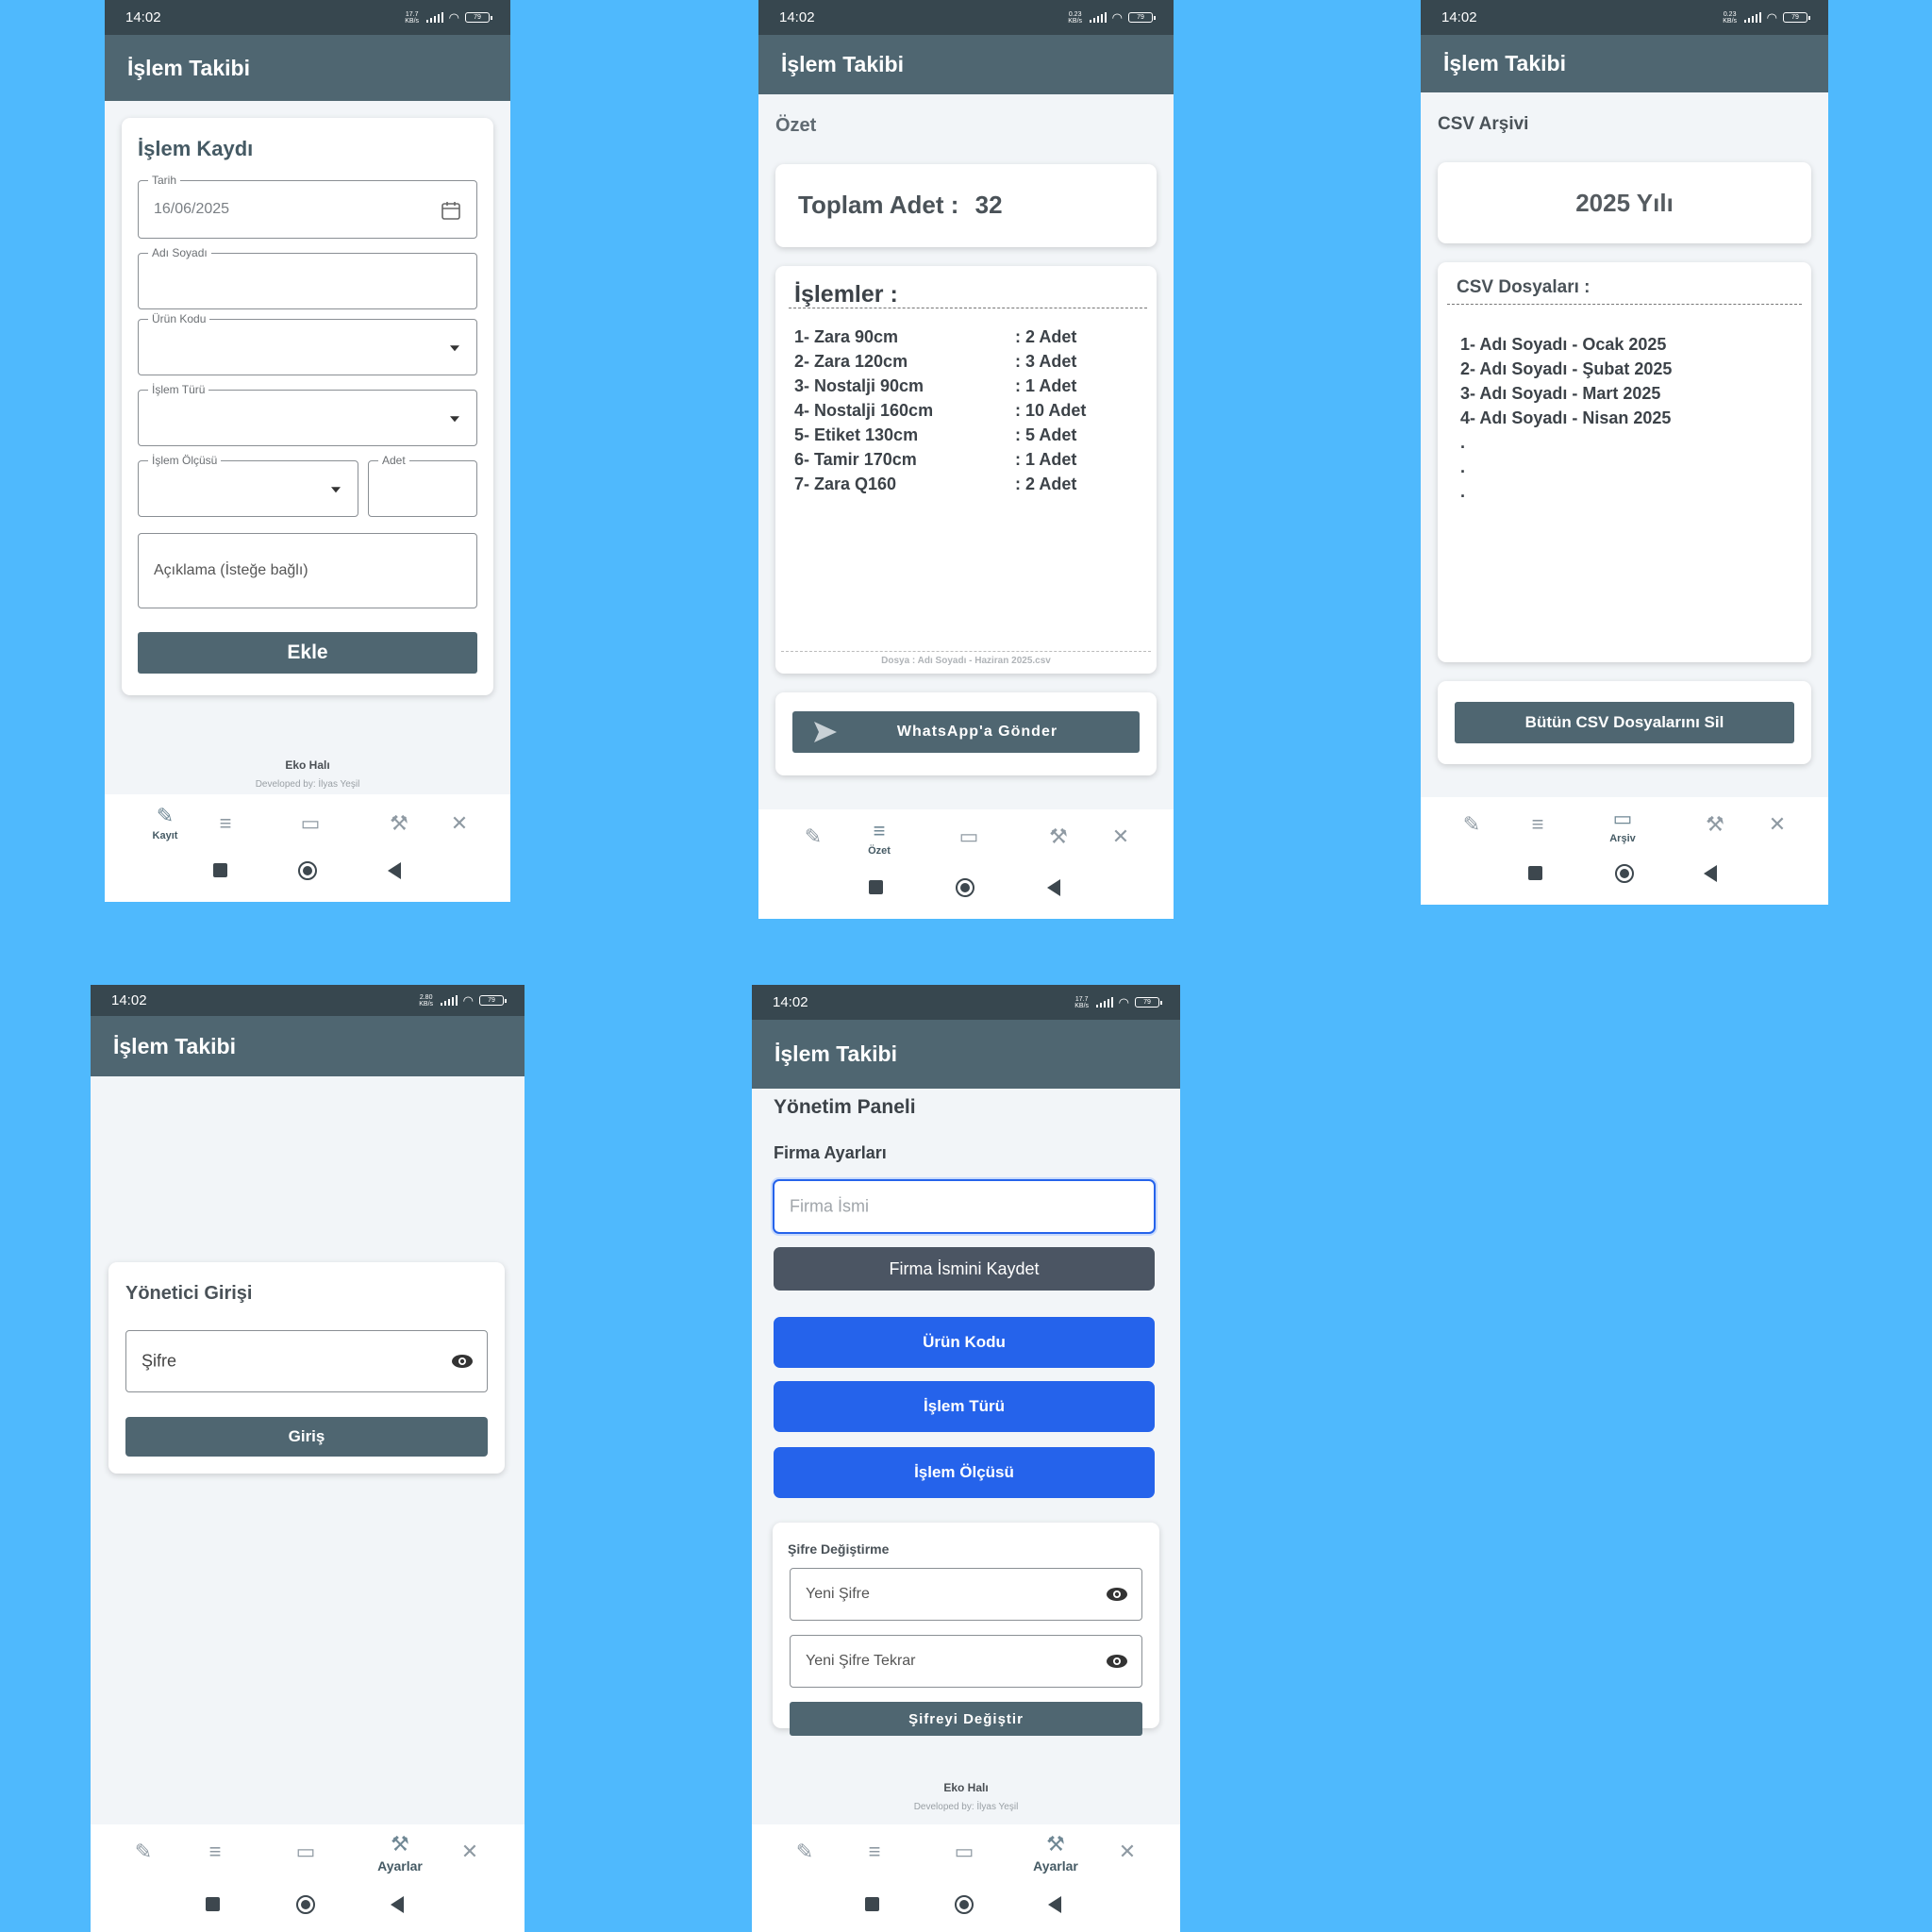 This screenshot has width=1932, height=1932. I want to click on quantity-label: Adet, so click(394, 461).